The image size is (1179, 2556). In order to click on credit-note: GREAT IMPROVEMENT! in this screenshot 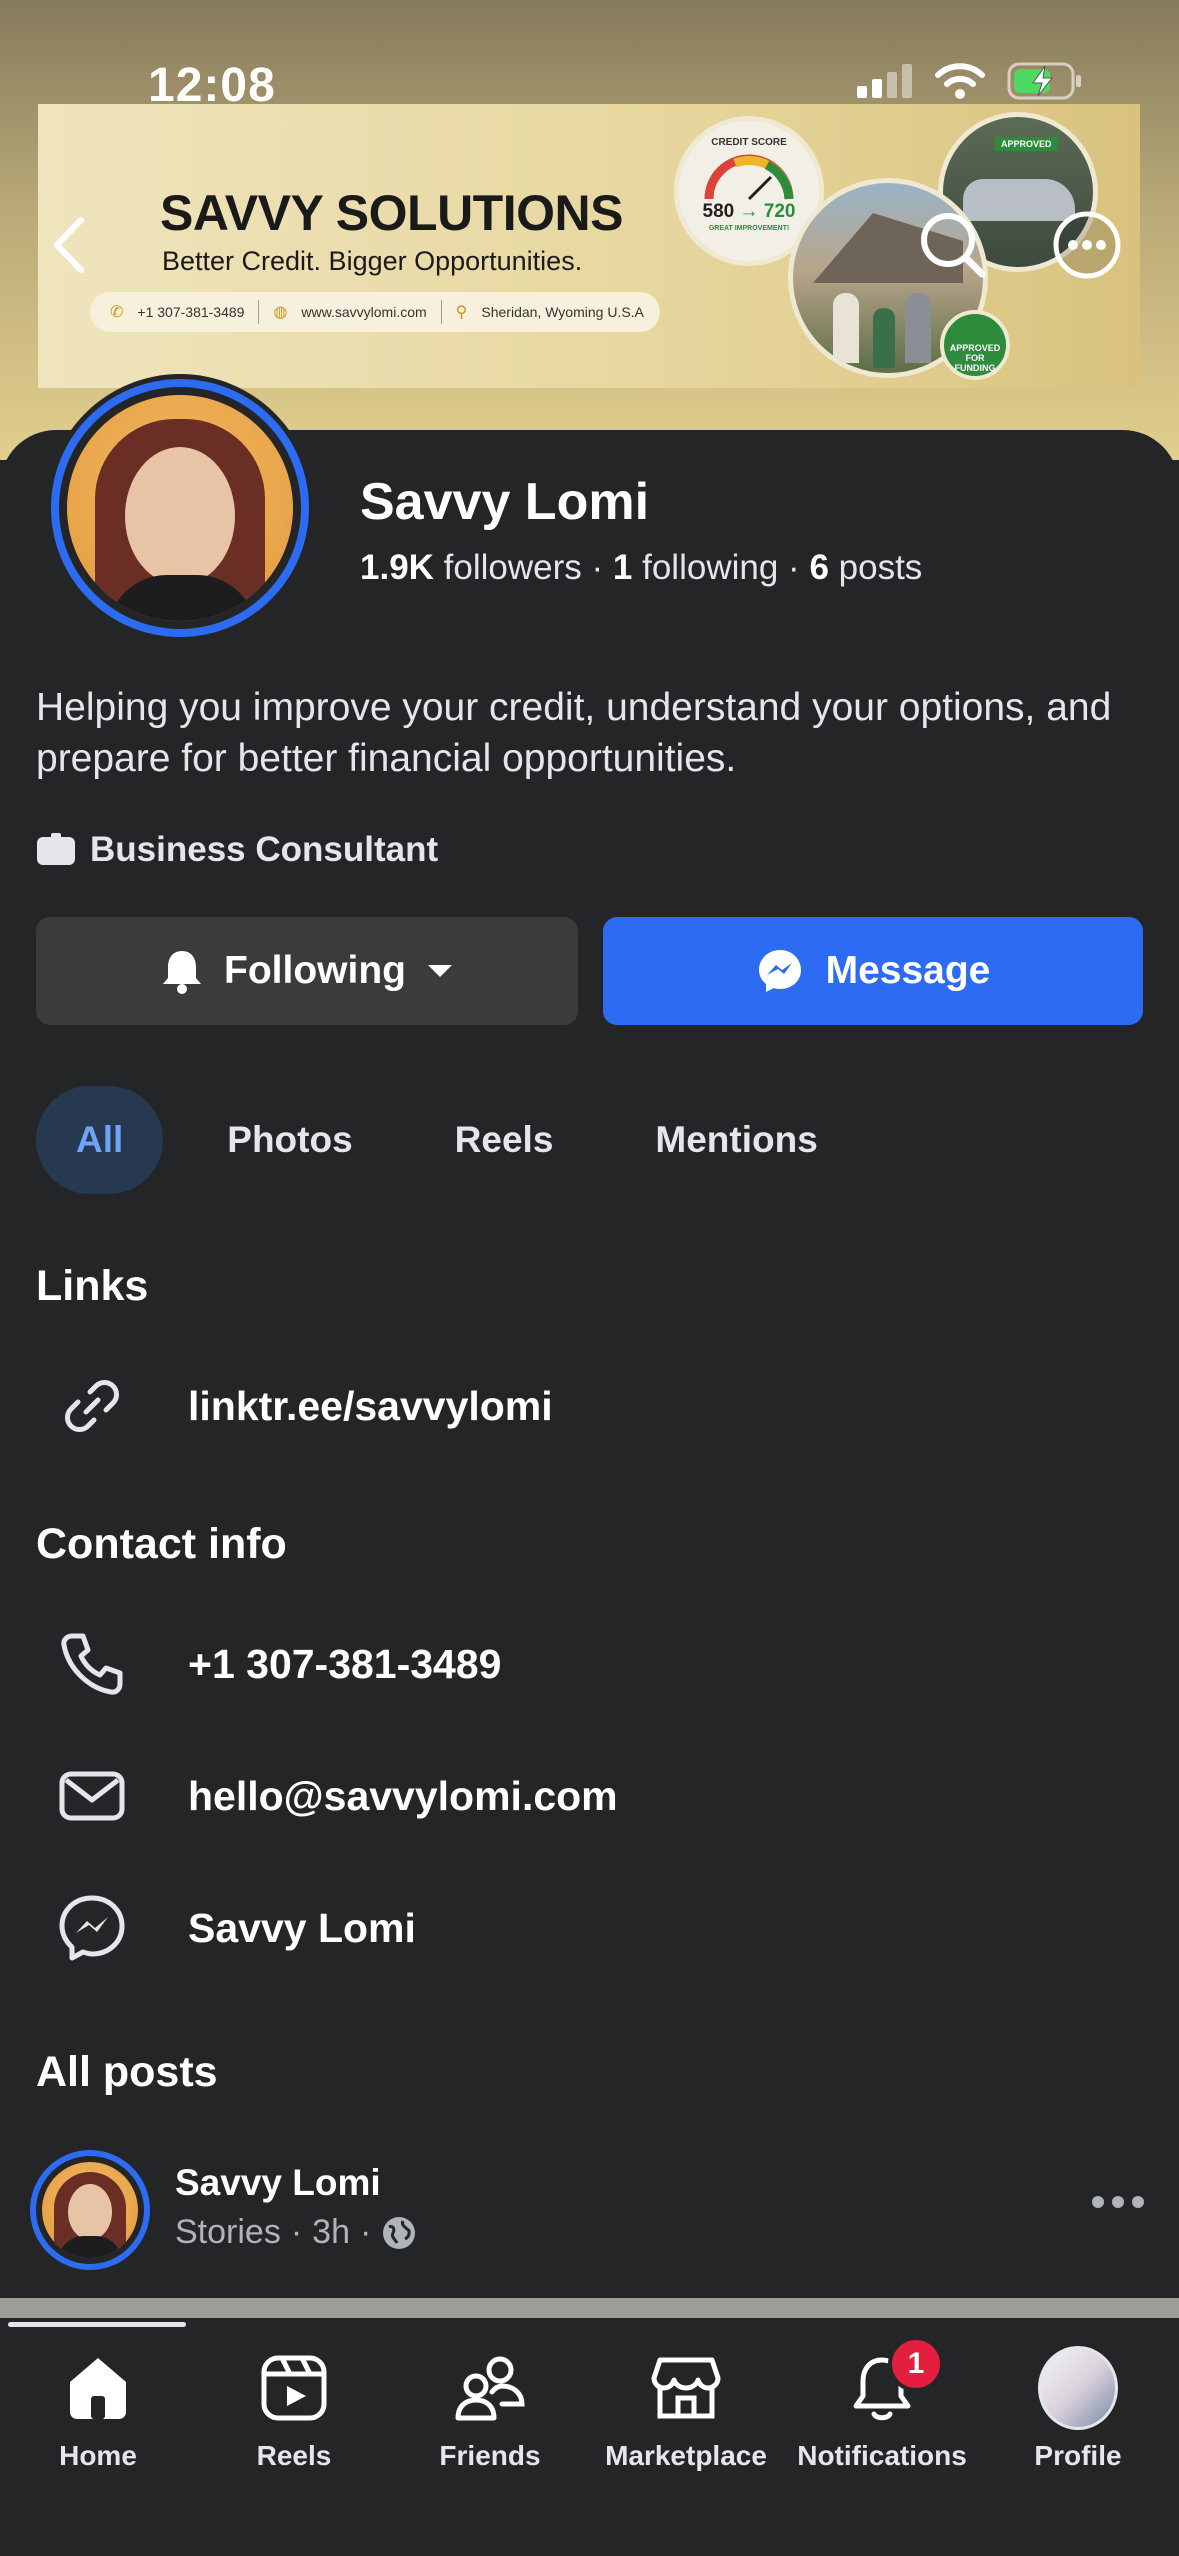, I will do `click(749, 228)`.